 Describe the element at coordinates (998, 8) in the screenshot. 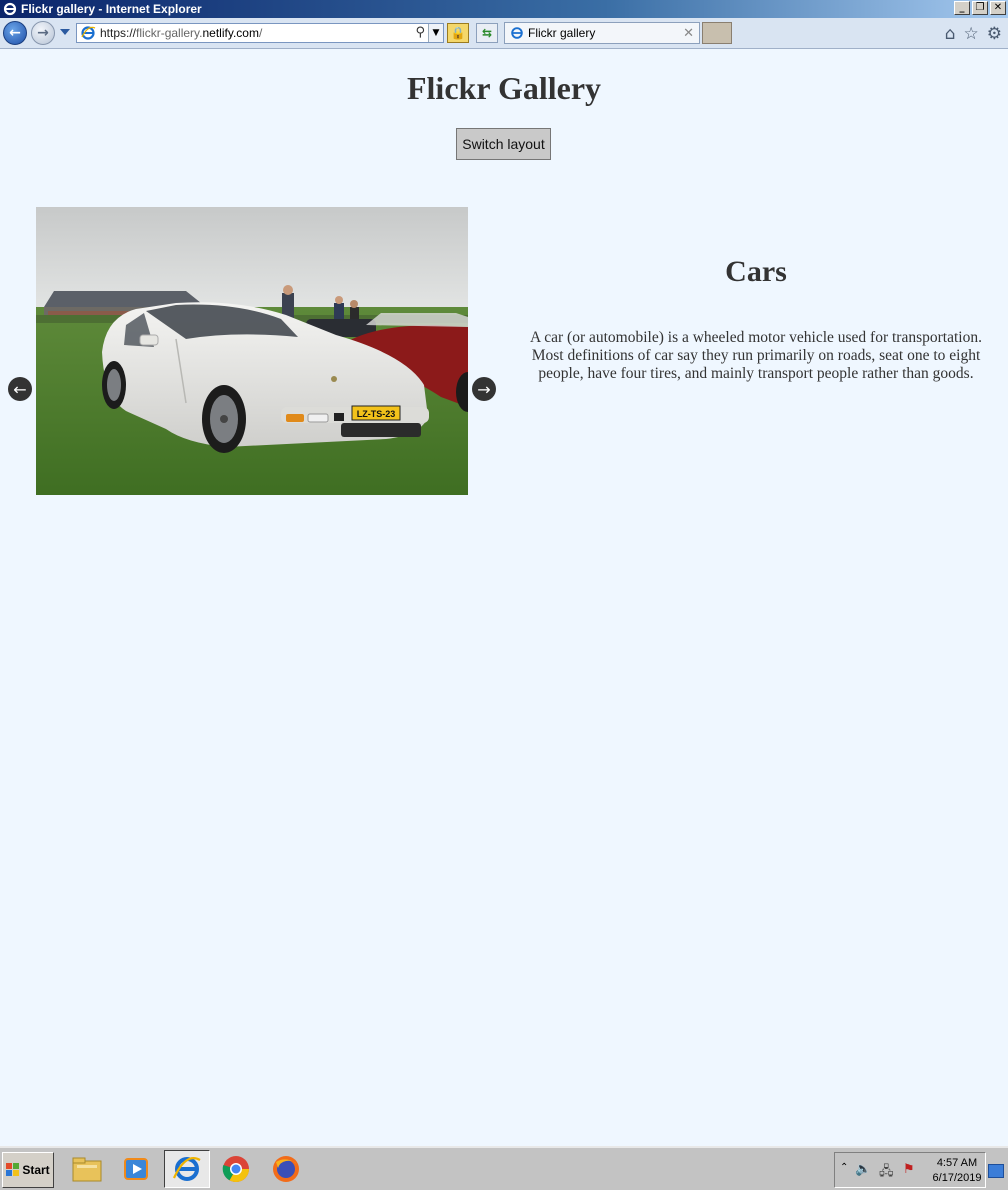

I see `close-window-button: ✕` at that location.